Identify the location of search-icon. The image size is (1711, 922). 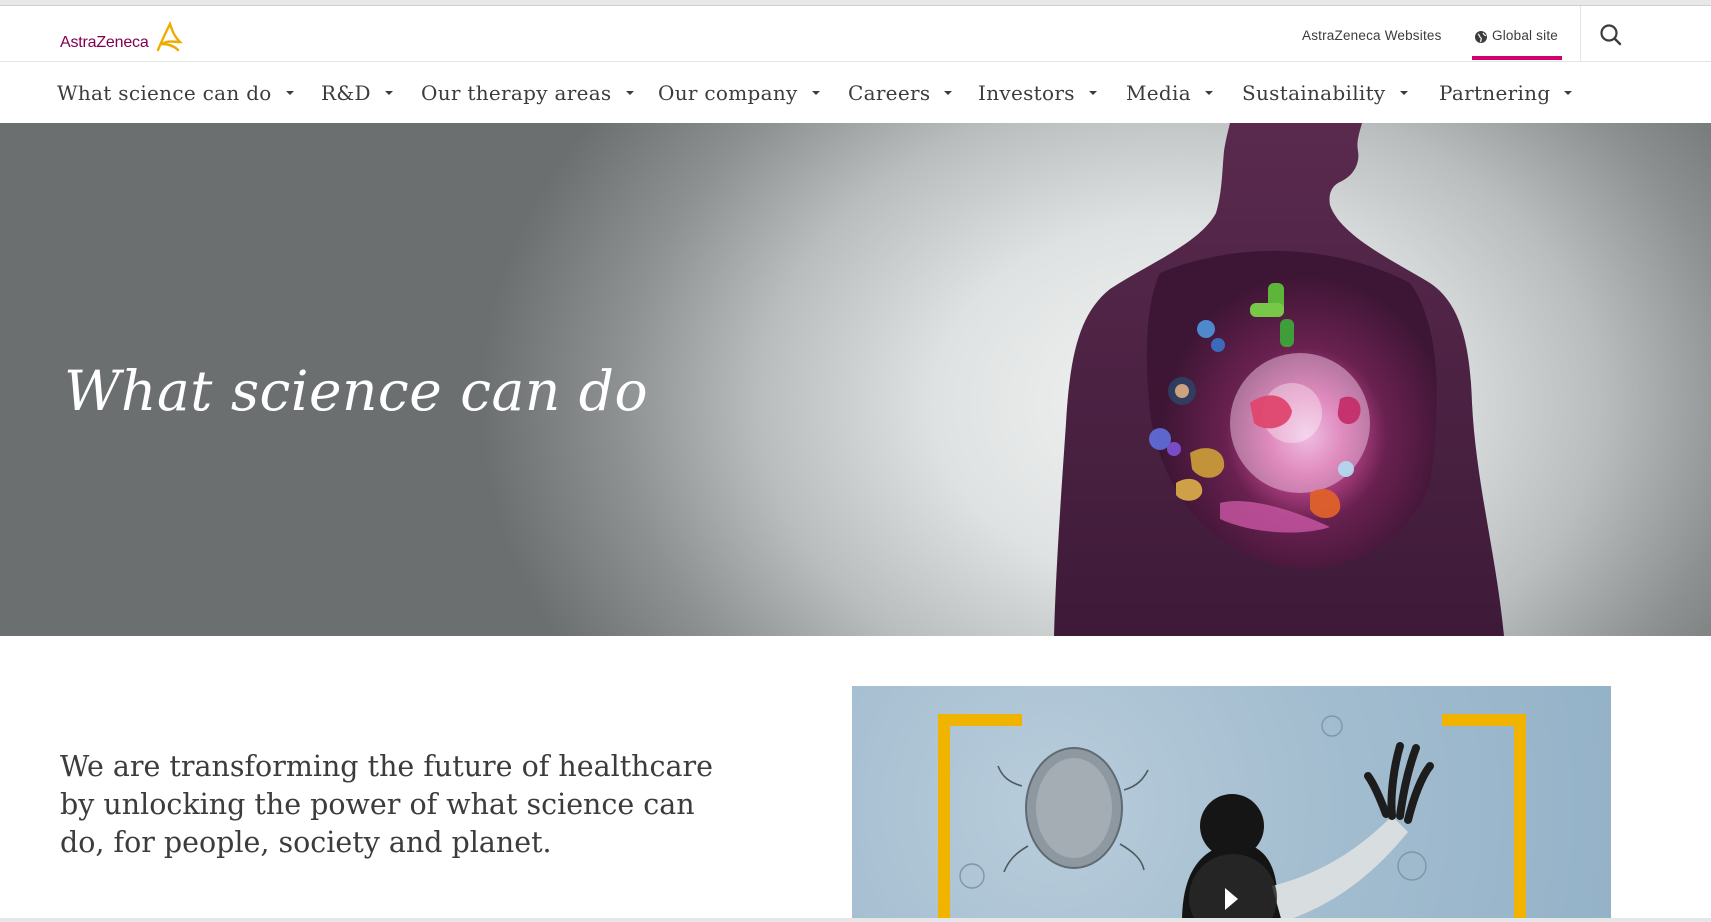
(1611, 35).